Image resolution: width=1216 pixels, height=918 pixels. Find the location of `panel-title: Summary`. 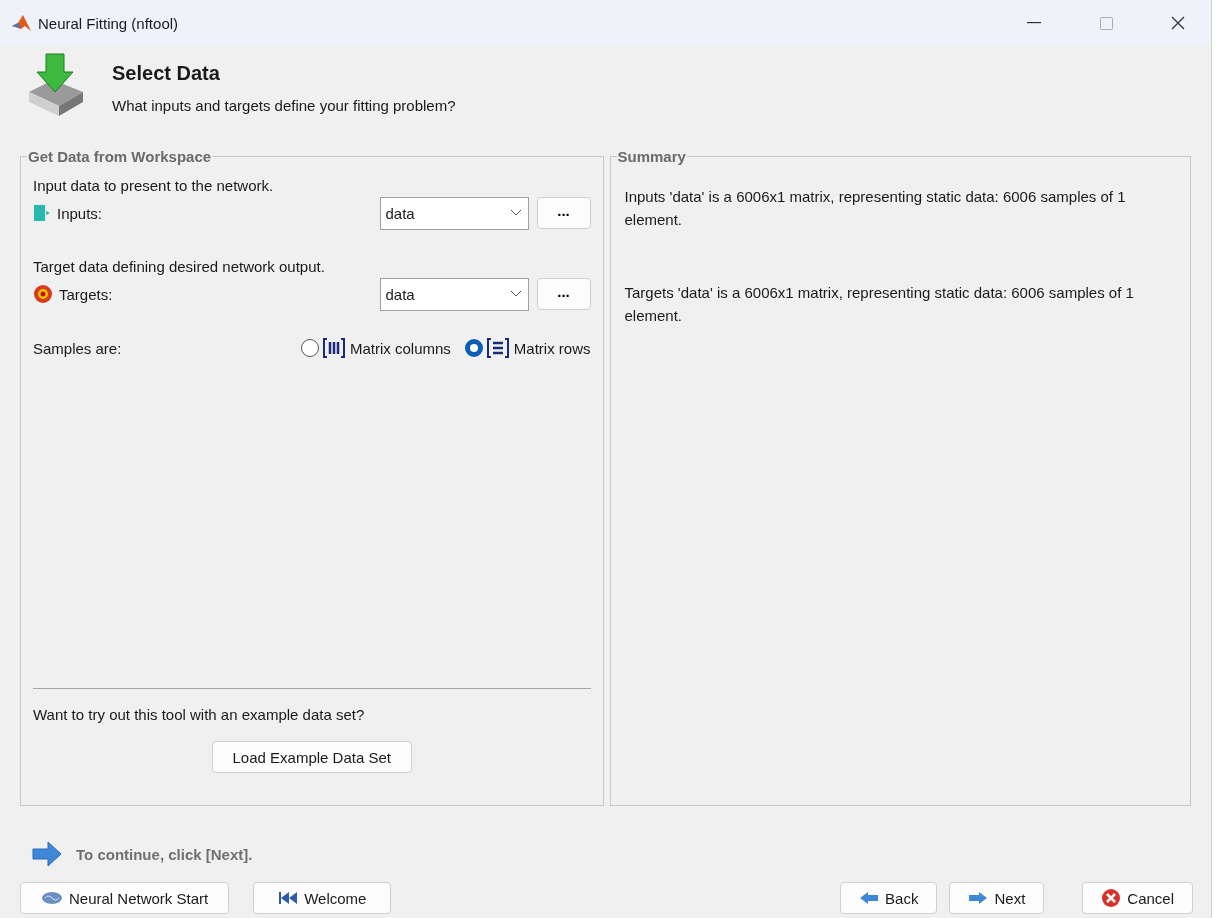

panel-title: Summary is located at coordinates (651, 156).